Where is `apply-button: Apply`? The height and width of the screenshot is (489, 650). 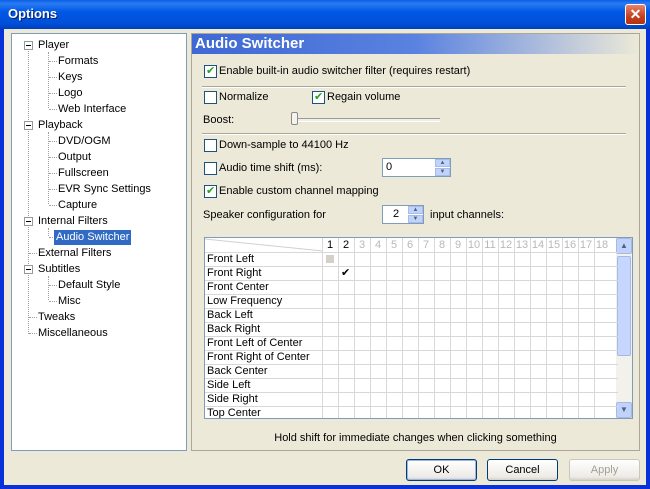
apply-button: Apply is located at coordinates (604, 470).